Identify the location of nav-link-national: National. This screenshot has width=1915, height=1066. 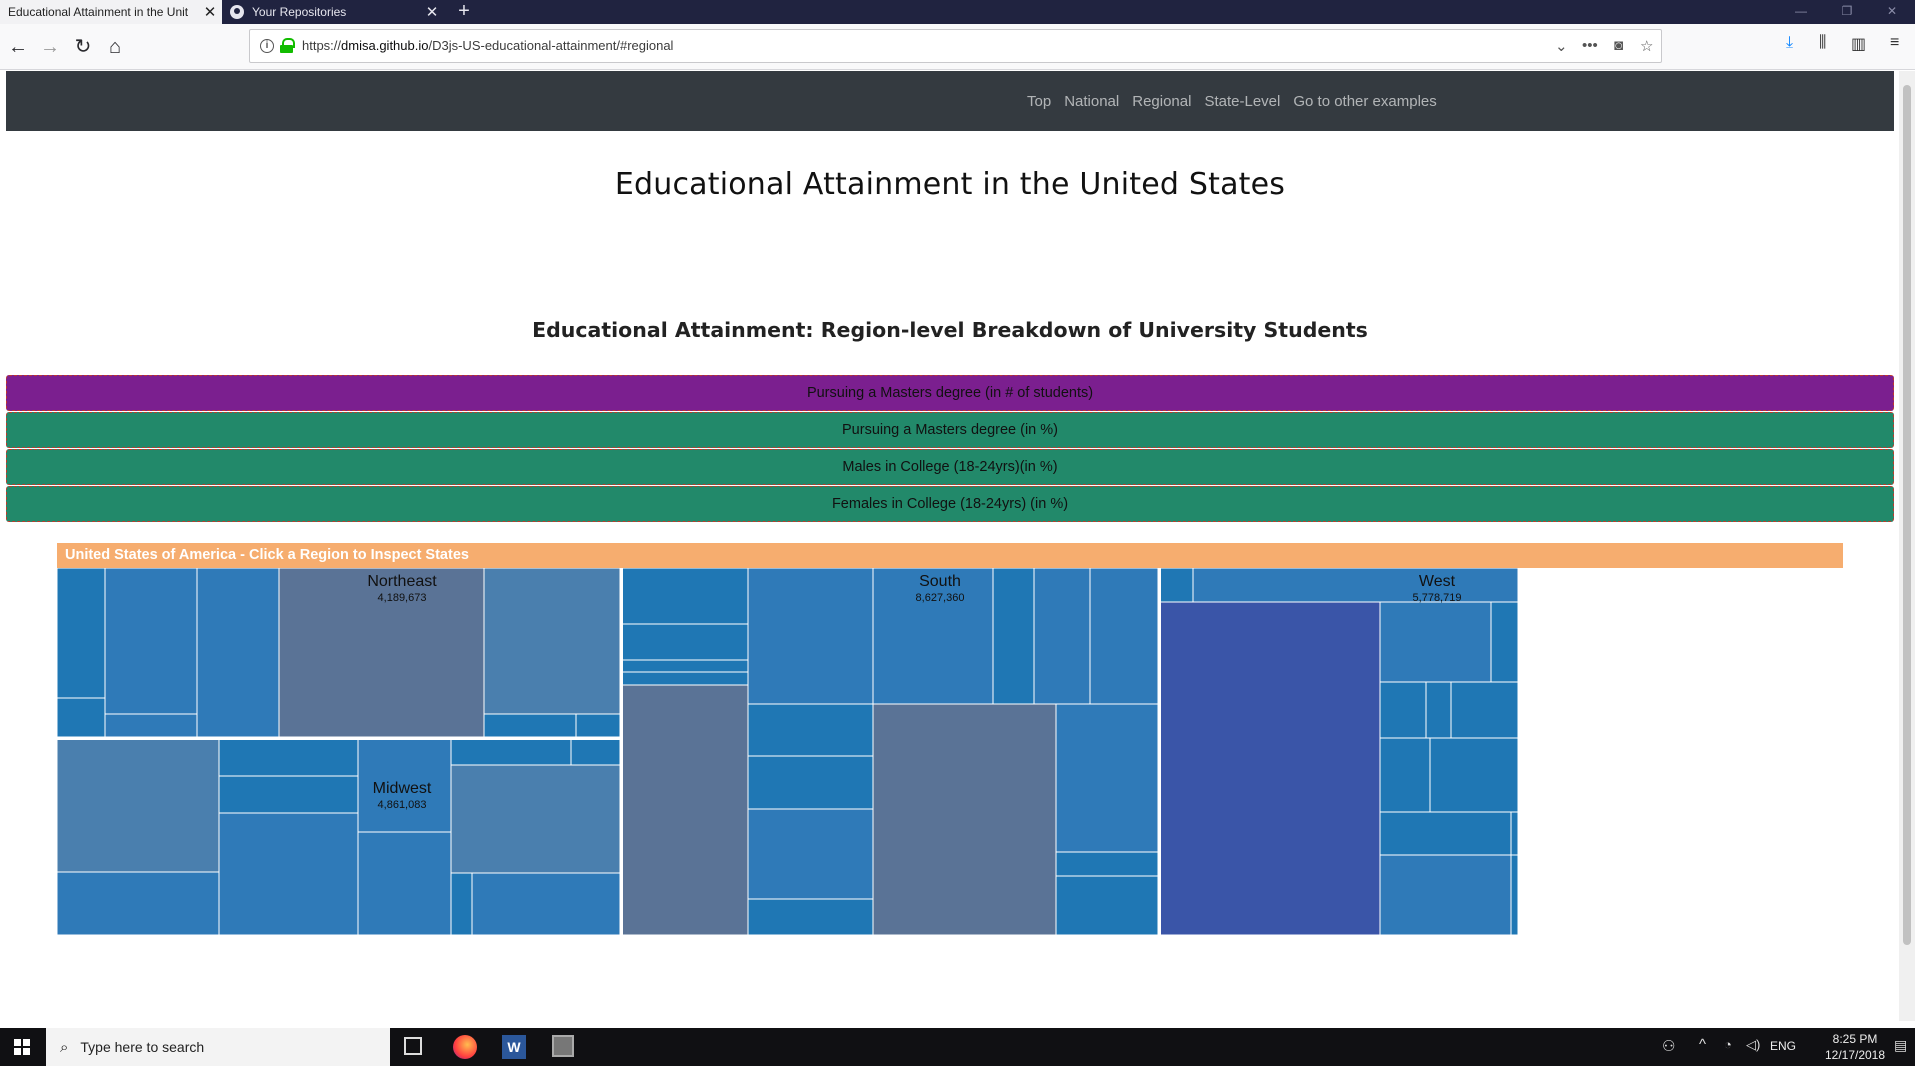
(1091, 101).